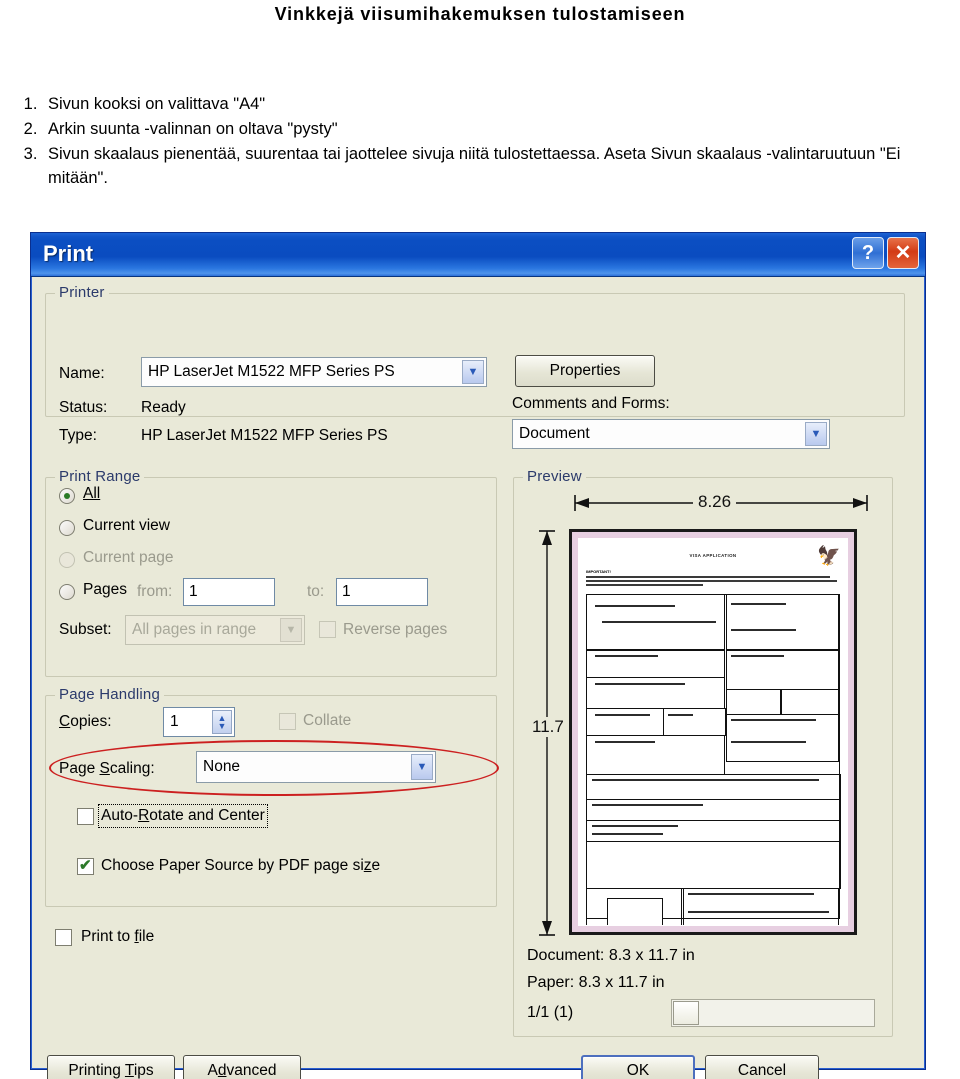 The image size is (960, 1079). I want to click on pages-from-input: 1, so click(229, 592).